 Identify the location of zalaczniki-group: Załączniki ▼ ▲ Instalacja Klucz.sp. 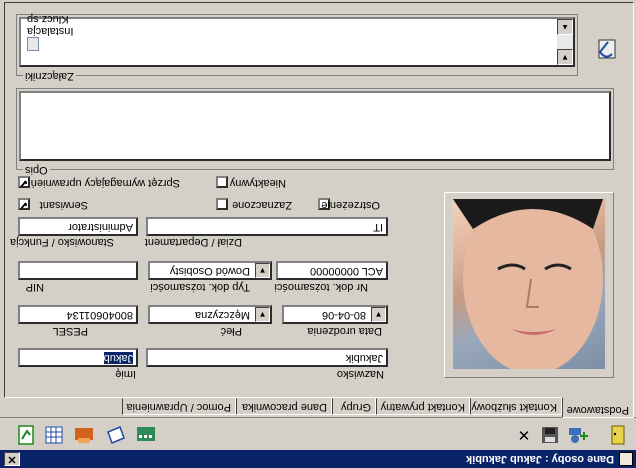
(297, 47).